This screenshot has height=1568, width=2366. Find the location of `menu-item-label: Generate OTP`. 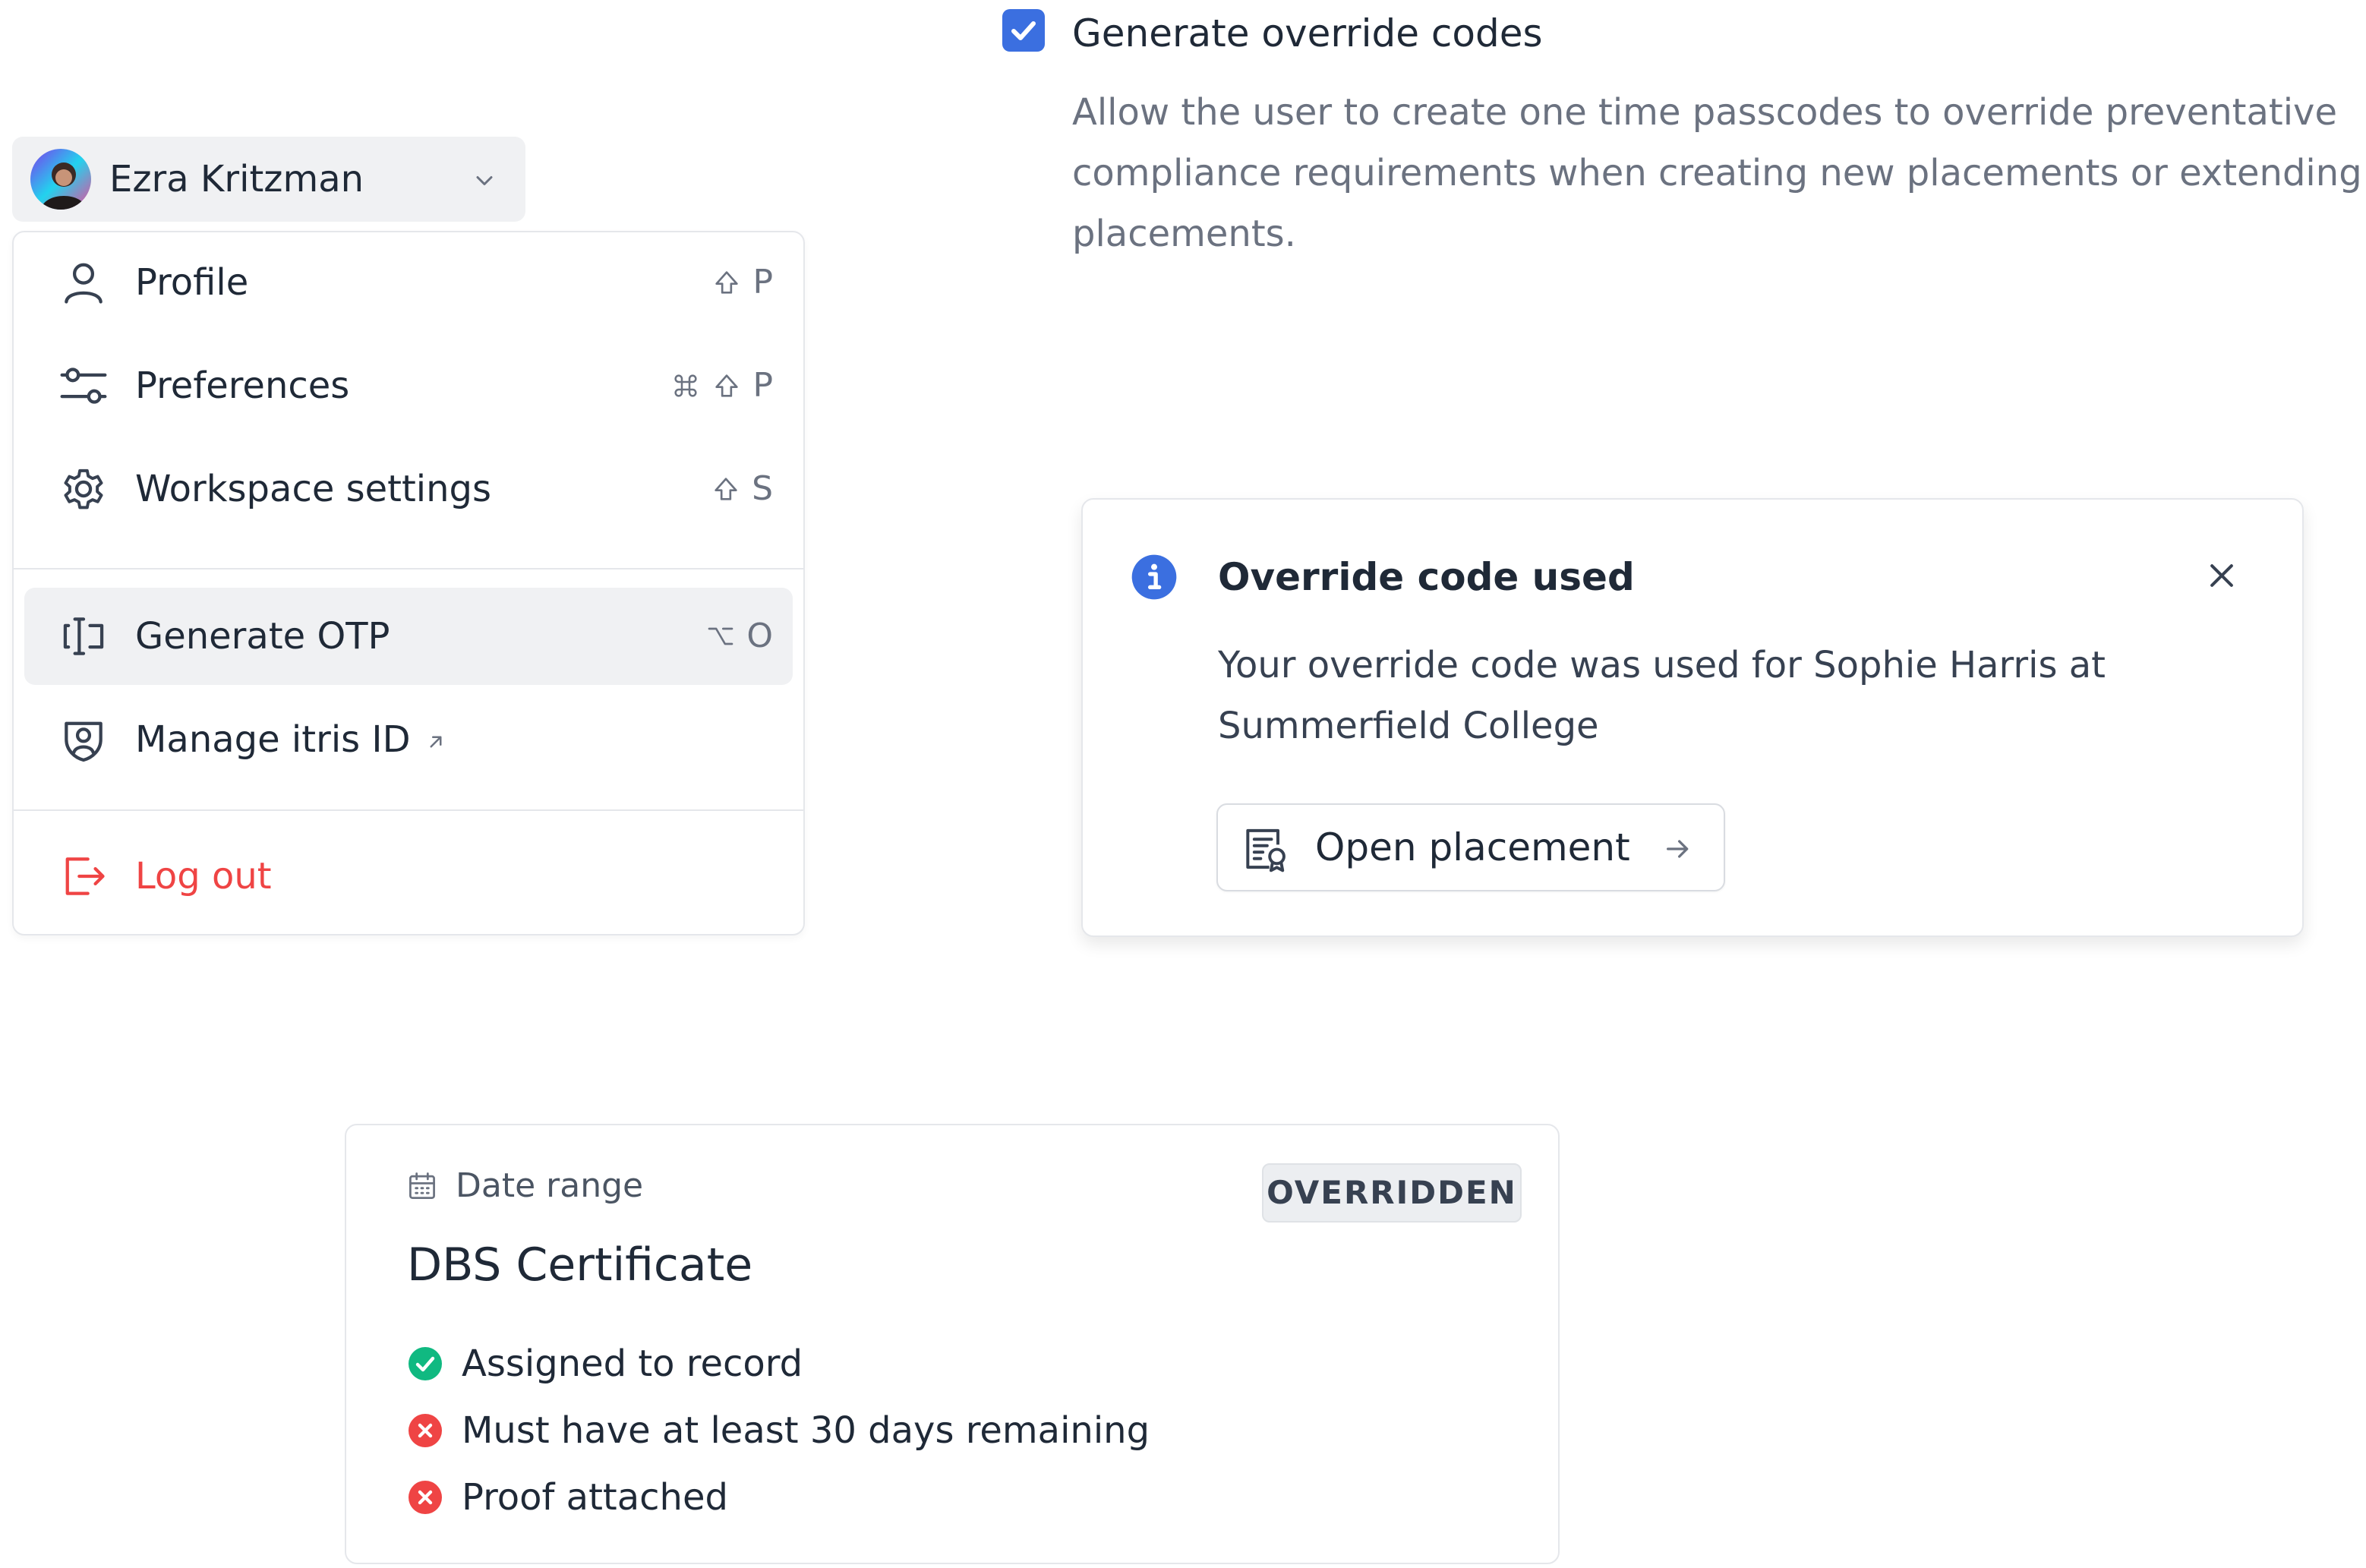

menu-item-label: Generate OTP is located at coordinates (262, 636).